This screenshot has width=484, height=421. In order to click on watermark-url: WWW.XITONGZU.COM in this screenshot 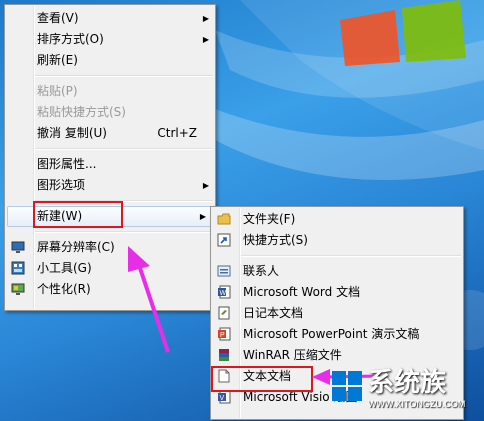, I will do `click(417, 404)`.